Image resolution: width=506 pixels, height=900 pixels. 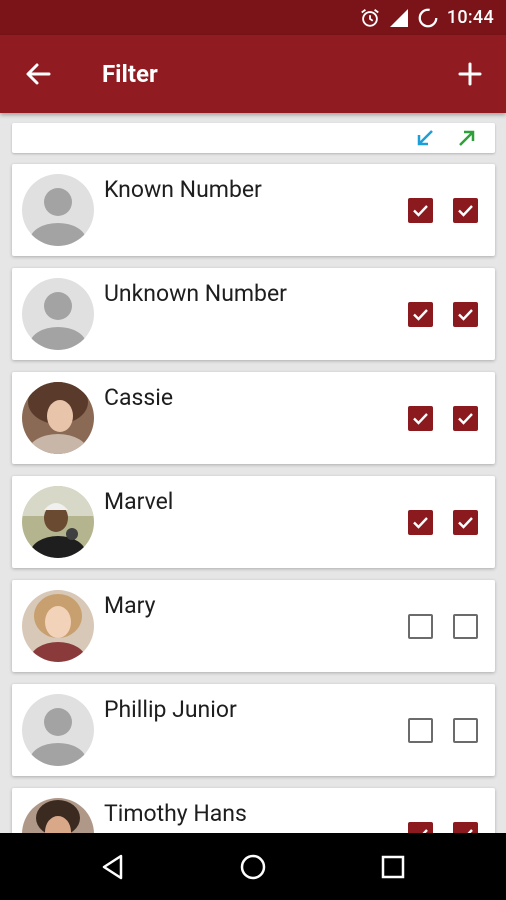 I want to click on status-time: 10:44, so click(x=470, y=17).